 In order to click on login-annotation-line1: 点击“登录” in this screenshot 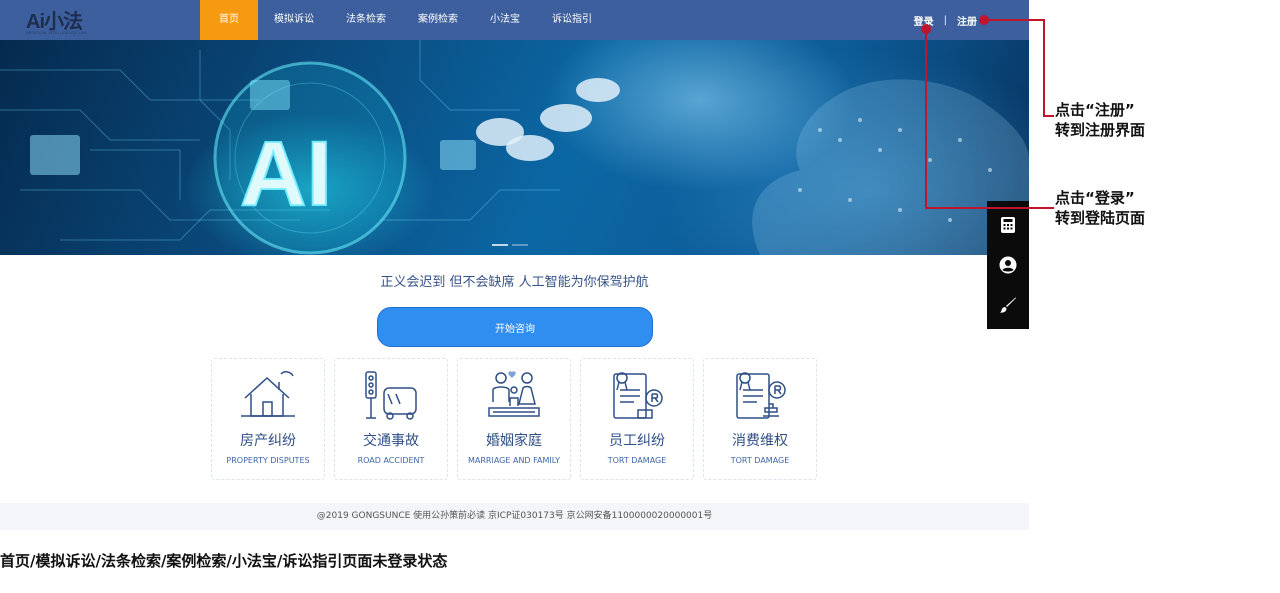, I will do `click(1095, 198)`.